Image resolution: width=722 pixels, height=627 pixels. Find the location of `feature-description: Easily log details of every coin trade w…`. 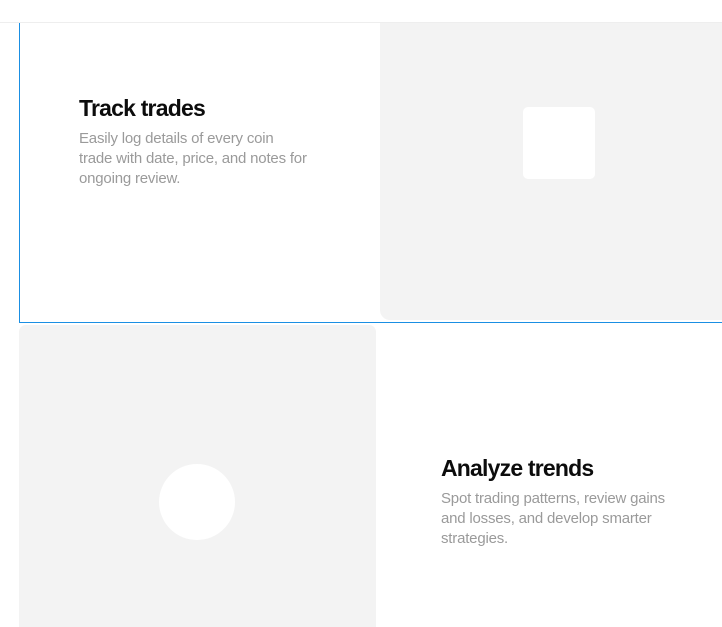

feature-description: Easily log details of every coin trade w… is located at coordinates (193, 158).